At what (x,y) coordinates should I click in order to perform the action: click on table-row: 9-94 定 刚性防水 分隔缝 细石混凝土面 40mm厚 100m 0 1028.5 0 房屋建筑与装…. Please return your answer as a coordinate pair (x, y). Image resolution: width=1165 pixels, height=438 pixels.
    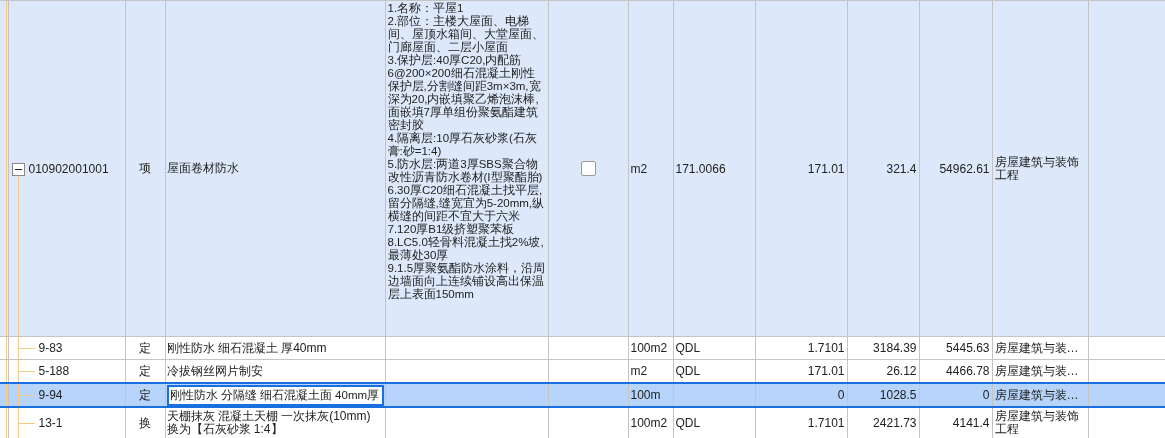
    Looking at the image, I should click on (582, 395).